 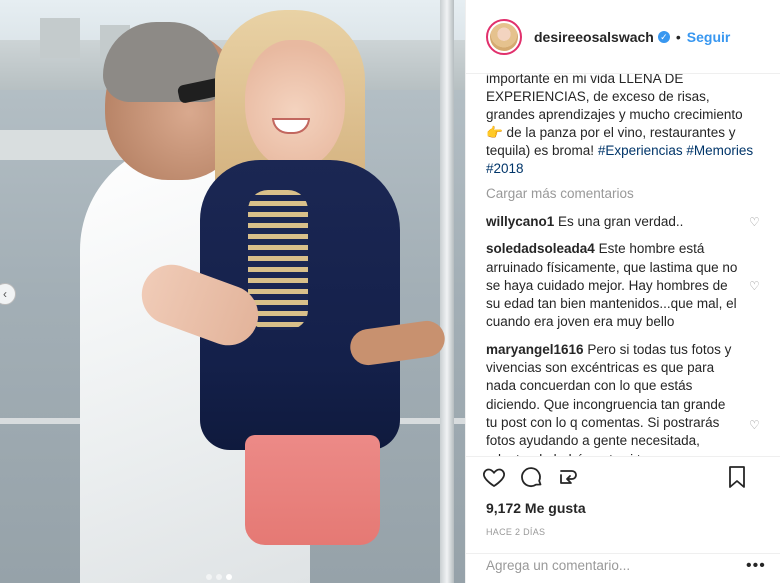 I want to click on comment-text: Es una gran verdad.., so click(x=621, y=221).